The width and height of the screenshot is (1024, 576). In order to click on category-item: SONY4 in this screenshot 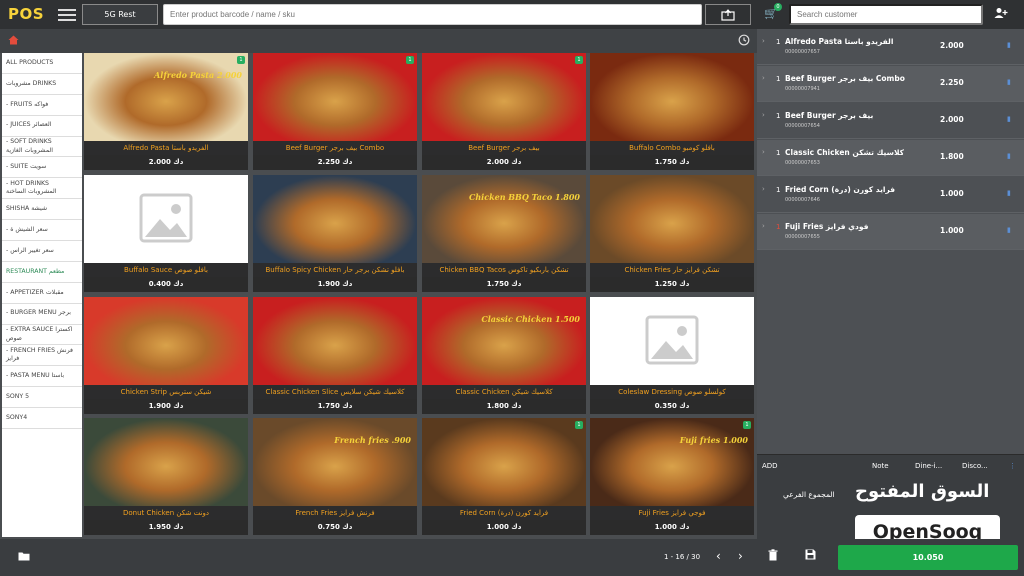, I will do `click(42, 419)`.